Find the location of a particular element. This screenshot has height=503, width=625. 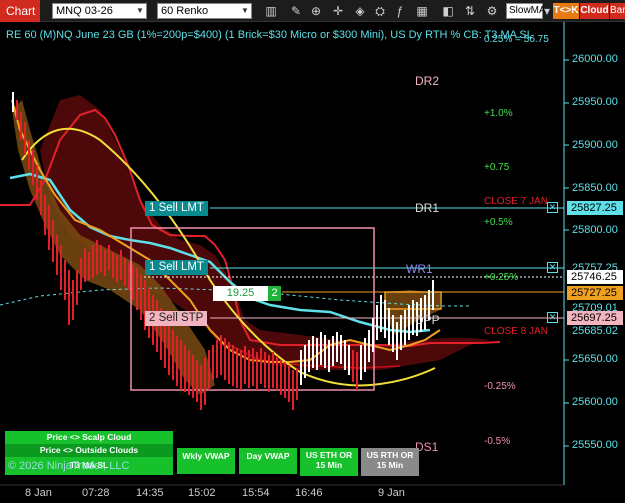

mid-price-tag: 25727.25 is located at coordinates (595, 293).